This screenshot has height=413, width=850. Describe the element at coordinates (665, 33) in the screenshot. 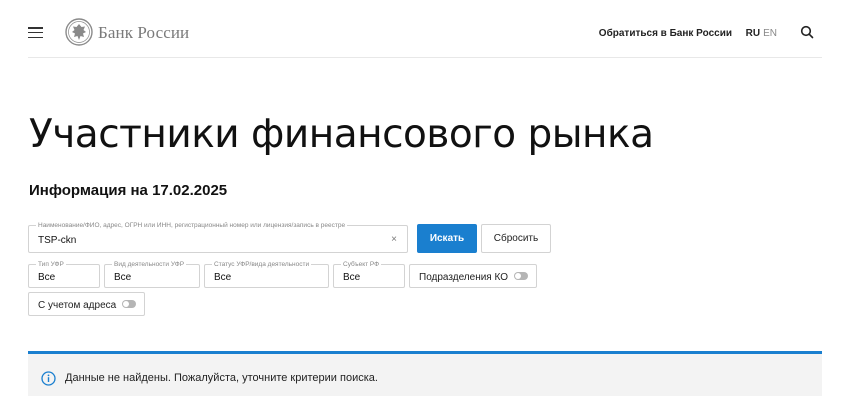

I see `contact-bank-link: Обратиться в Банк России` at that location.